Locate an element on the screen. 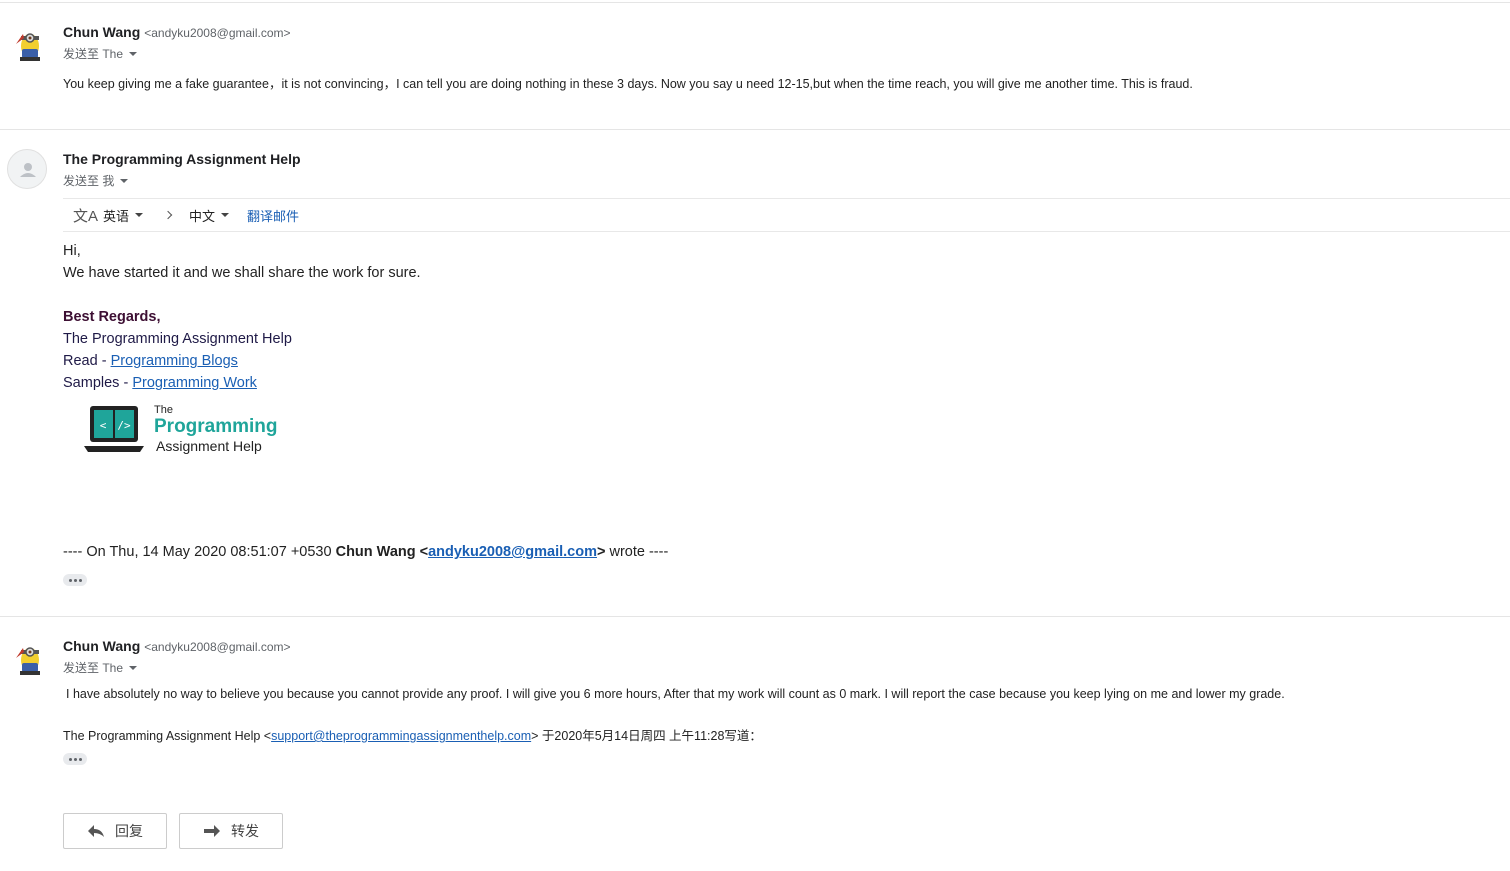 Image resolution: width=1510 pixels, height=871 pixels. samples-prefix: Samples - is located at coordinates (98, 383).